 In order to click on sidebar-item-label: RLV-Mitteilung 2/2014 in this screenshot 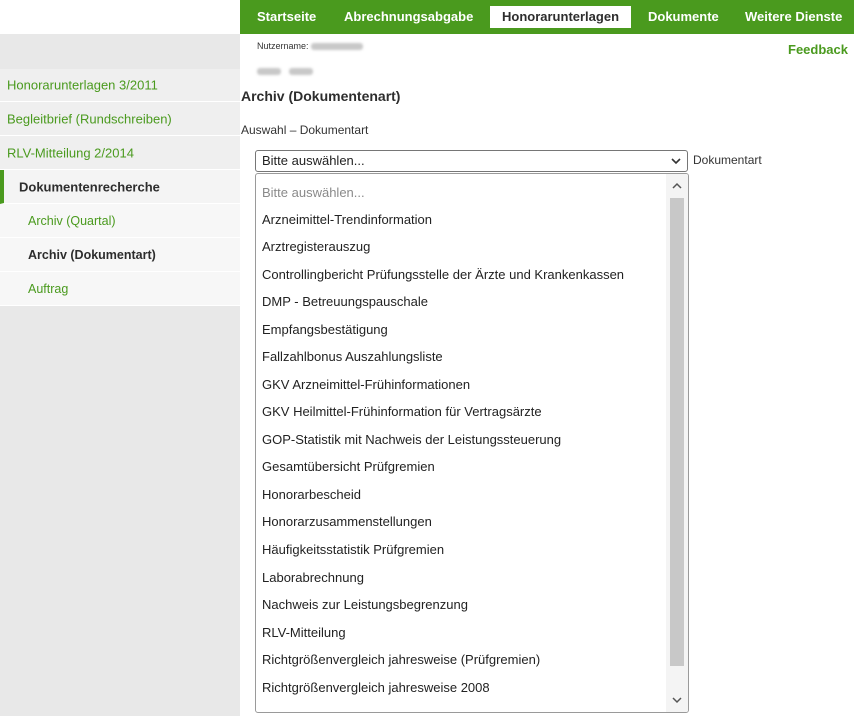, I will do `click(70, 152)`.